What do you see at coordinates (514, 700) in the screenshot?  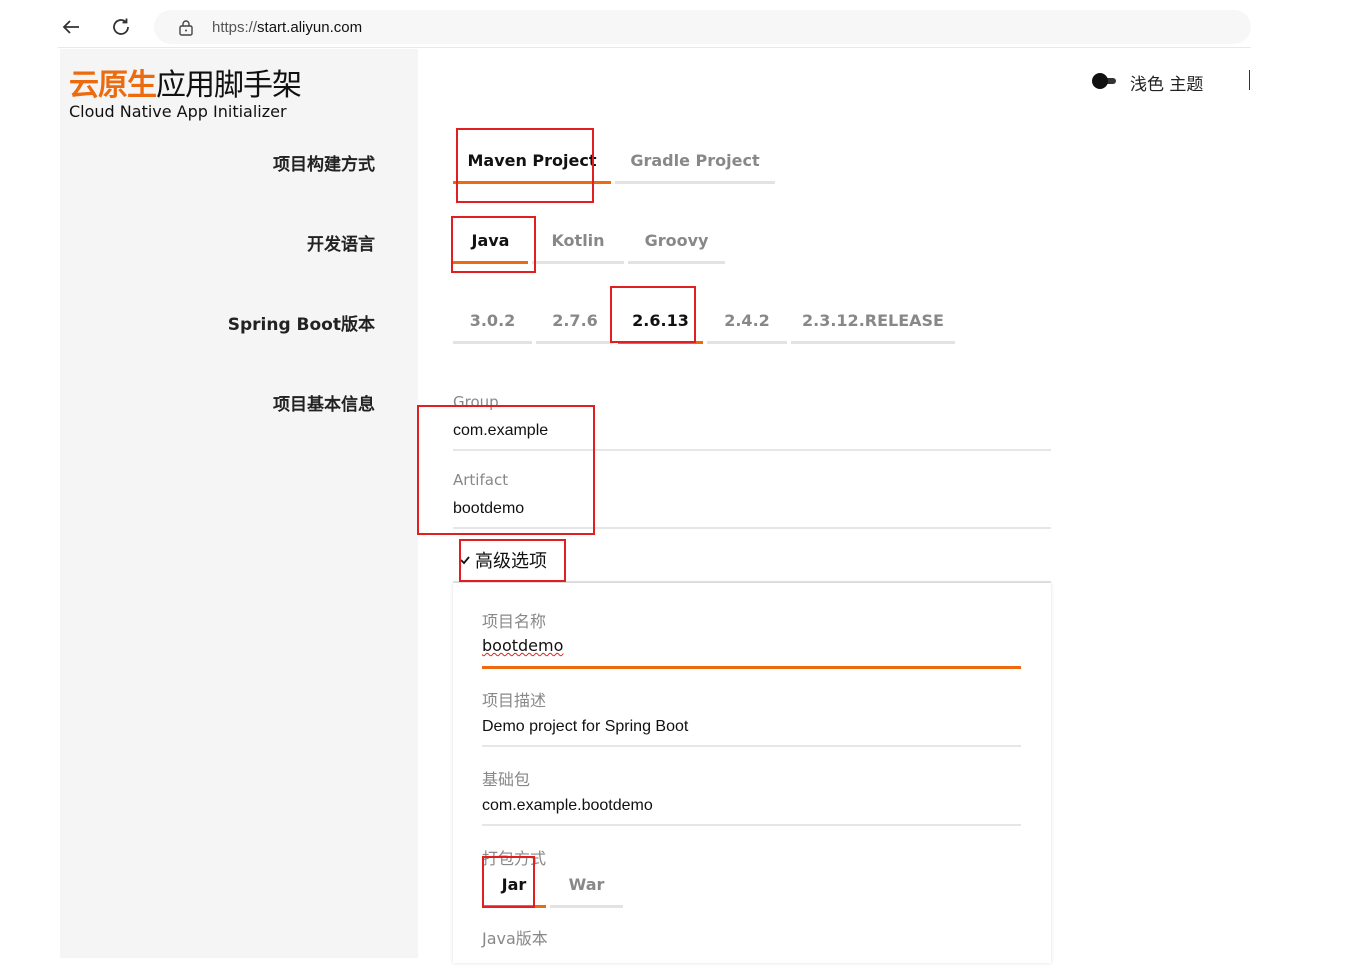 I see `project-description-label: 项目描述` at bounding box center [514, 700].